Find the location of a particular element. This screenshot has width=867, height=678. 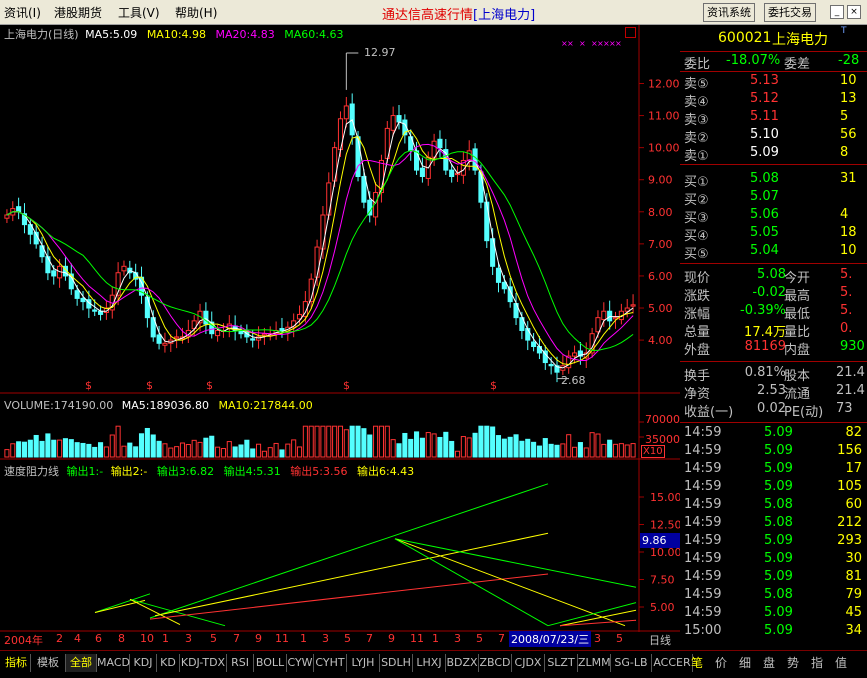

fundamental-row: 净资 2.53 流通 21.4 is located at coordinates (773, 392).